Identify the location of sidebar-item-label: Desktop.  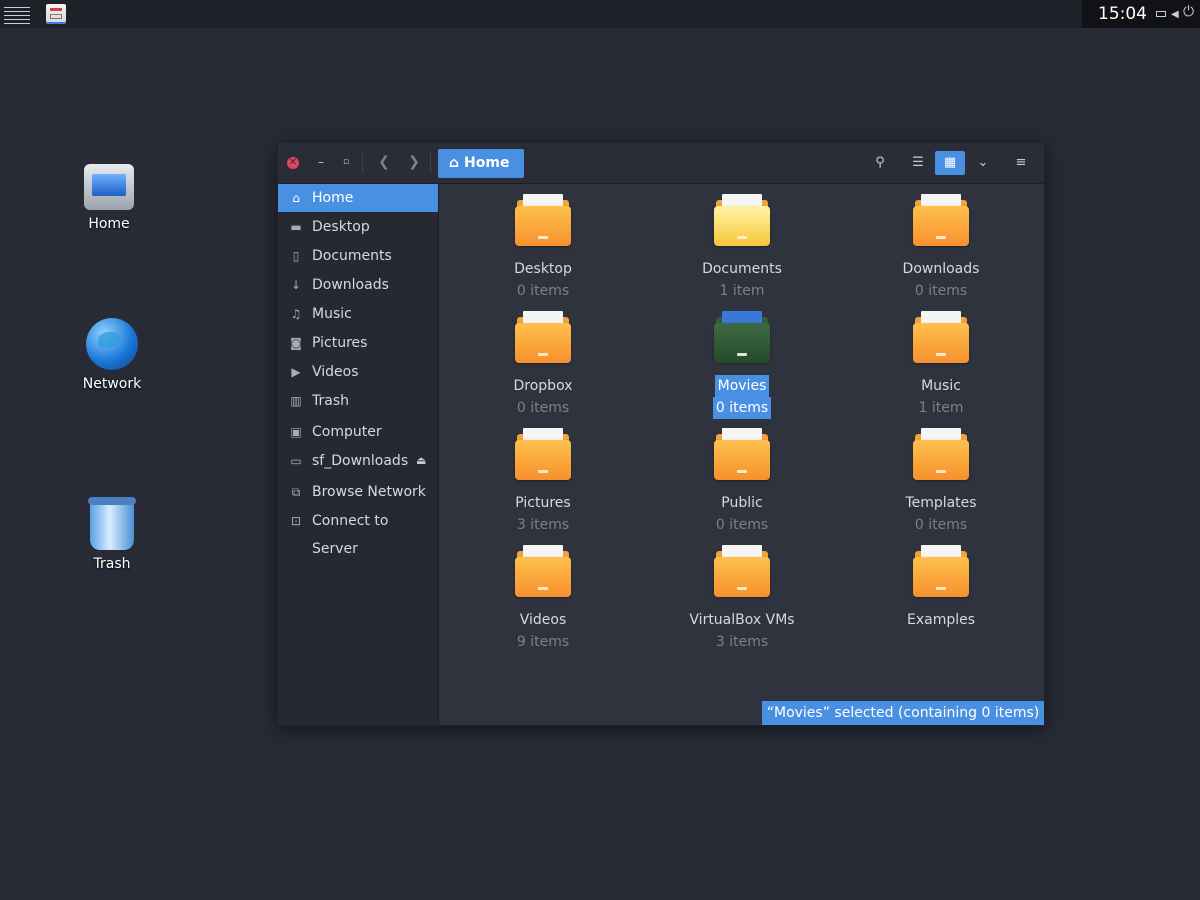
(341, 227).